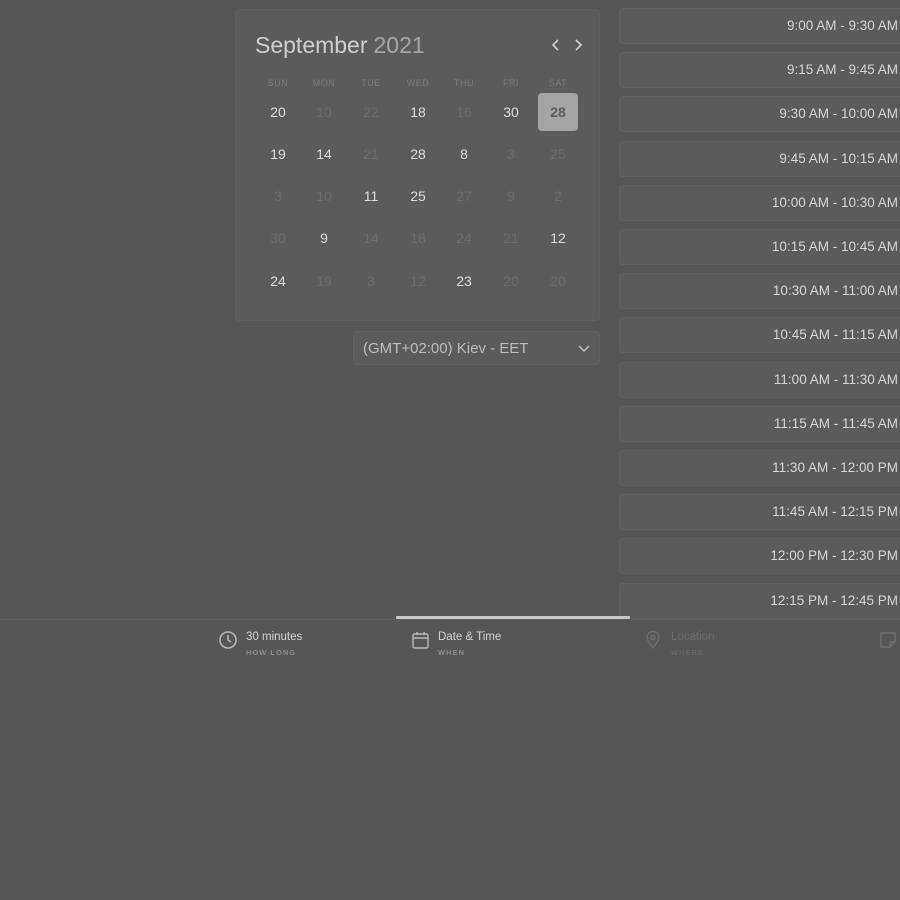 Image resolution: width=900 pixels, height=900 pixels. What do you see at coordinates (759, 202) in the screenshot?
I see `time-slot-button: 10:00 AM - 10:30 AM` at bounding box center [759, 202].